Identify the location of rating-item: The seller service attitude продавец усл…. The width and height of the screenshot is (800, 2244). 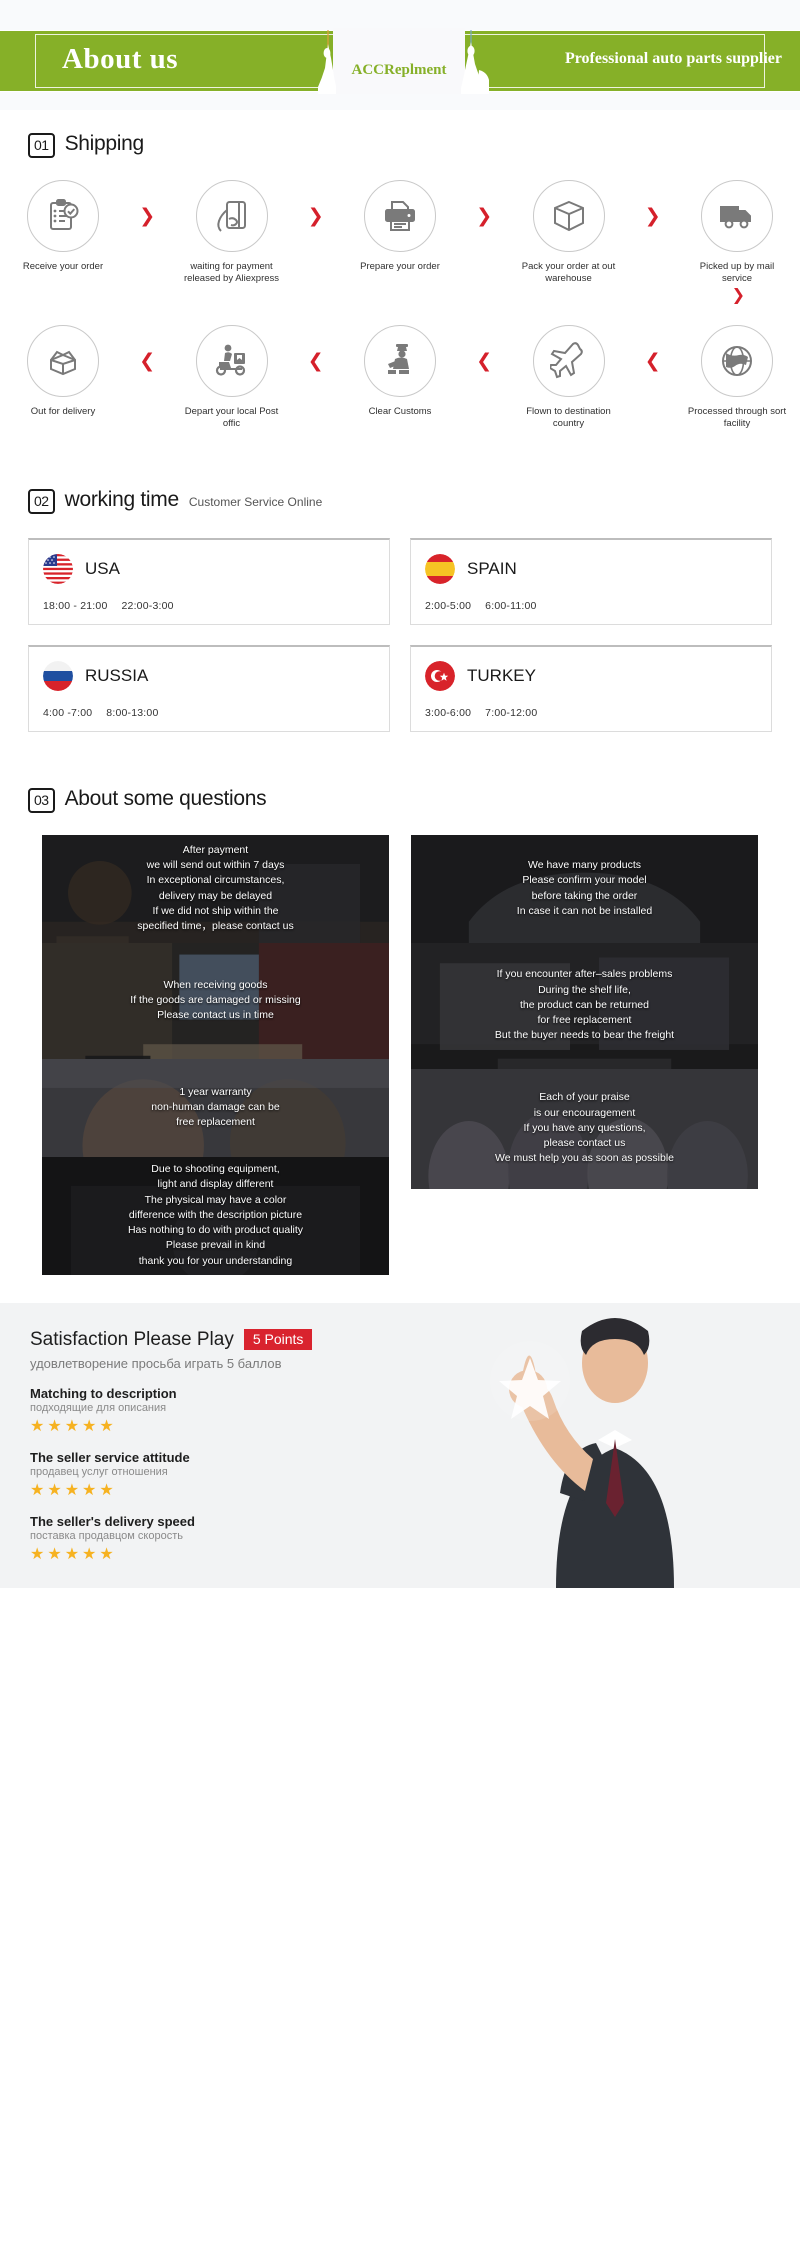
(195, 1474).